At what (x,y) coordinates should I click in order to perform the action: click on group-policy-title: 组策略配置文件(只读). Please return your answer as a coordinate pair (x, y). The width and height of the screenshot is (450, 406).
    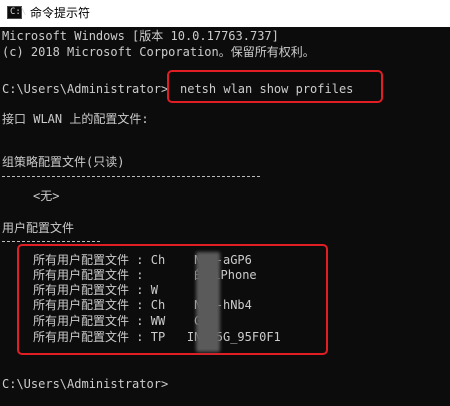
    Looking at the image, I should click on (63, 162).